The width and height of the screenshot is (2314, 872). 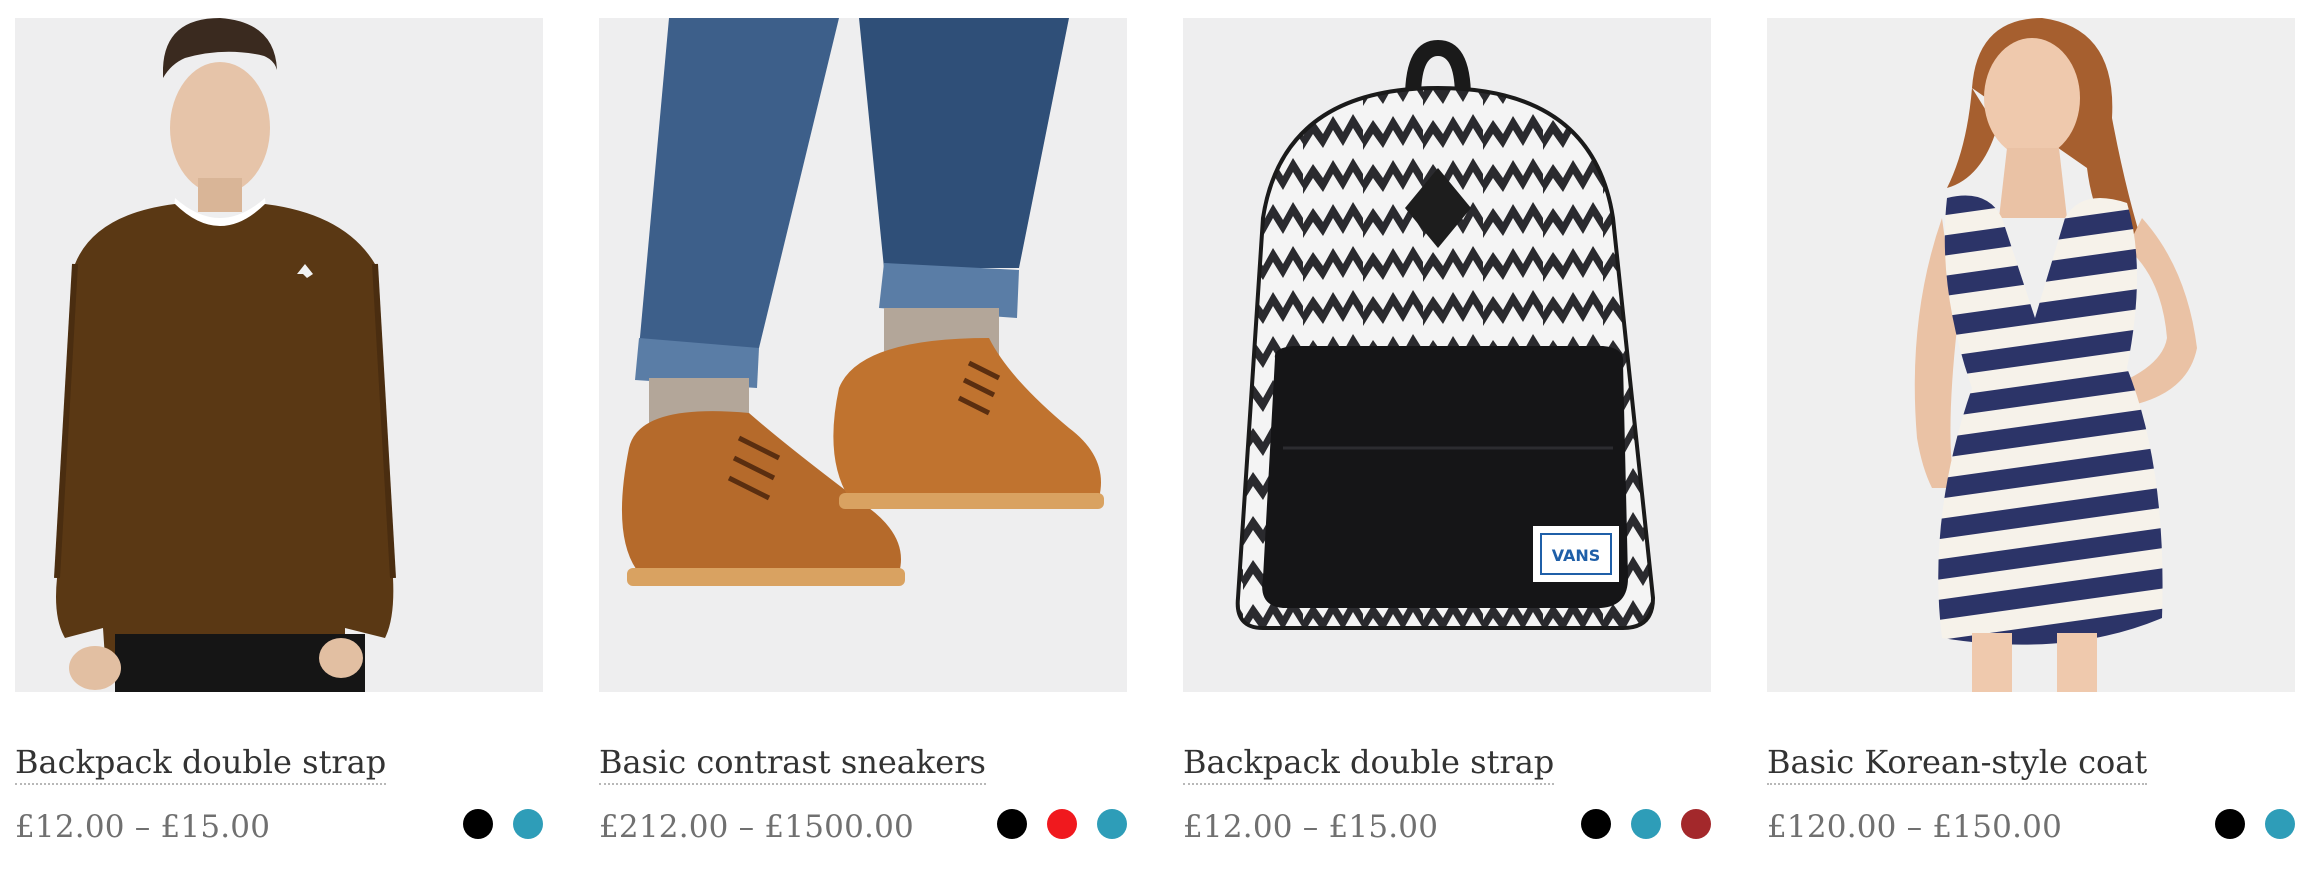 What do you see at coordinates (792, 763) in the screenshot?
I see `product-title-link: Basic contrast sneakers` at bounding box center [792, 763].